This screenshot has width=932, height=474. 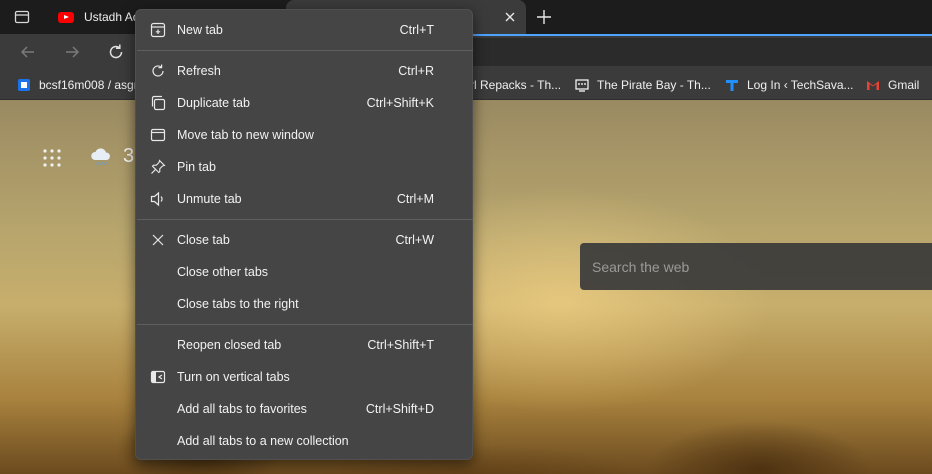 What do you see at coordinates (873, 85) in the screenshot?
I see `gmail-icon` at bounding box center [873, 85].